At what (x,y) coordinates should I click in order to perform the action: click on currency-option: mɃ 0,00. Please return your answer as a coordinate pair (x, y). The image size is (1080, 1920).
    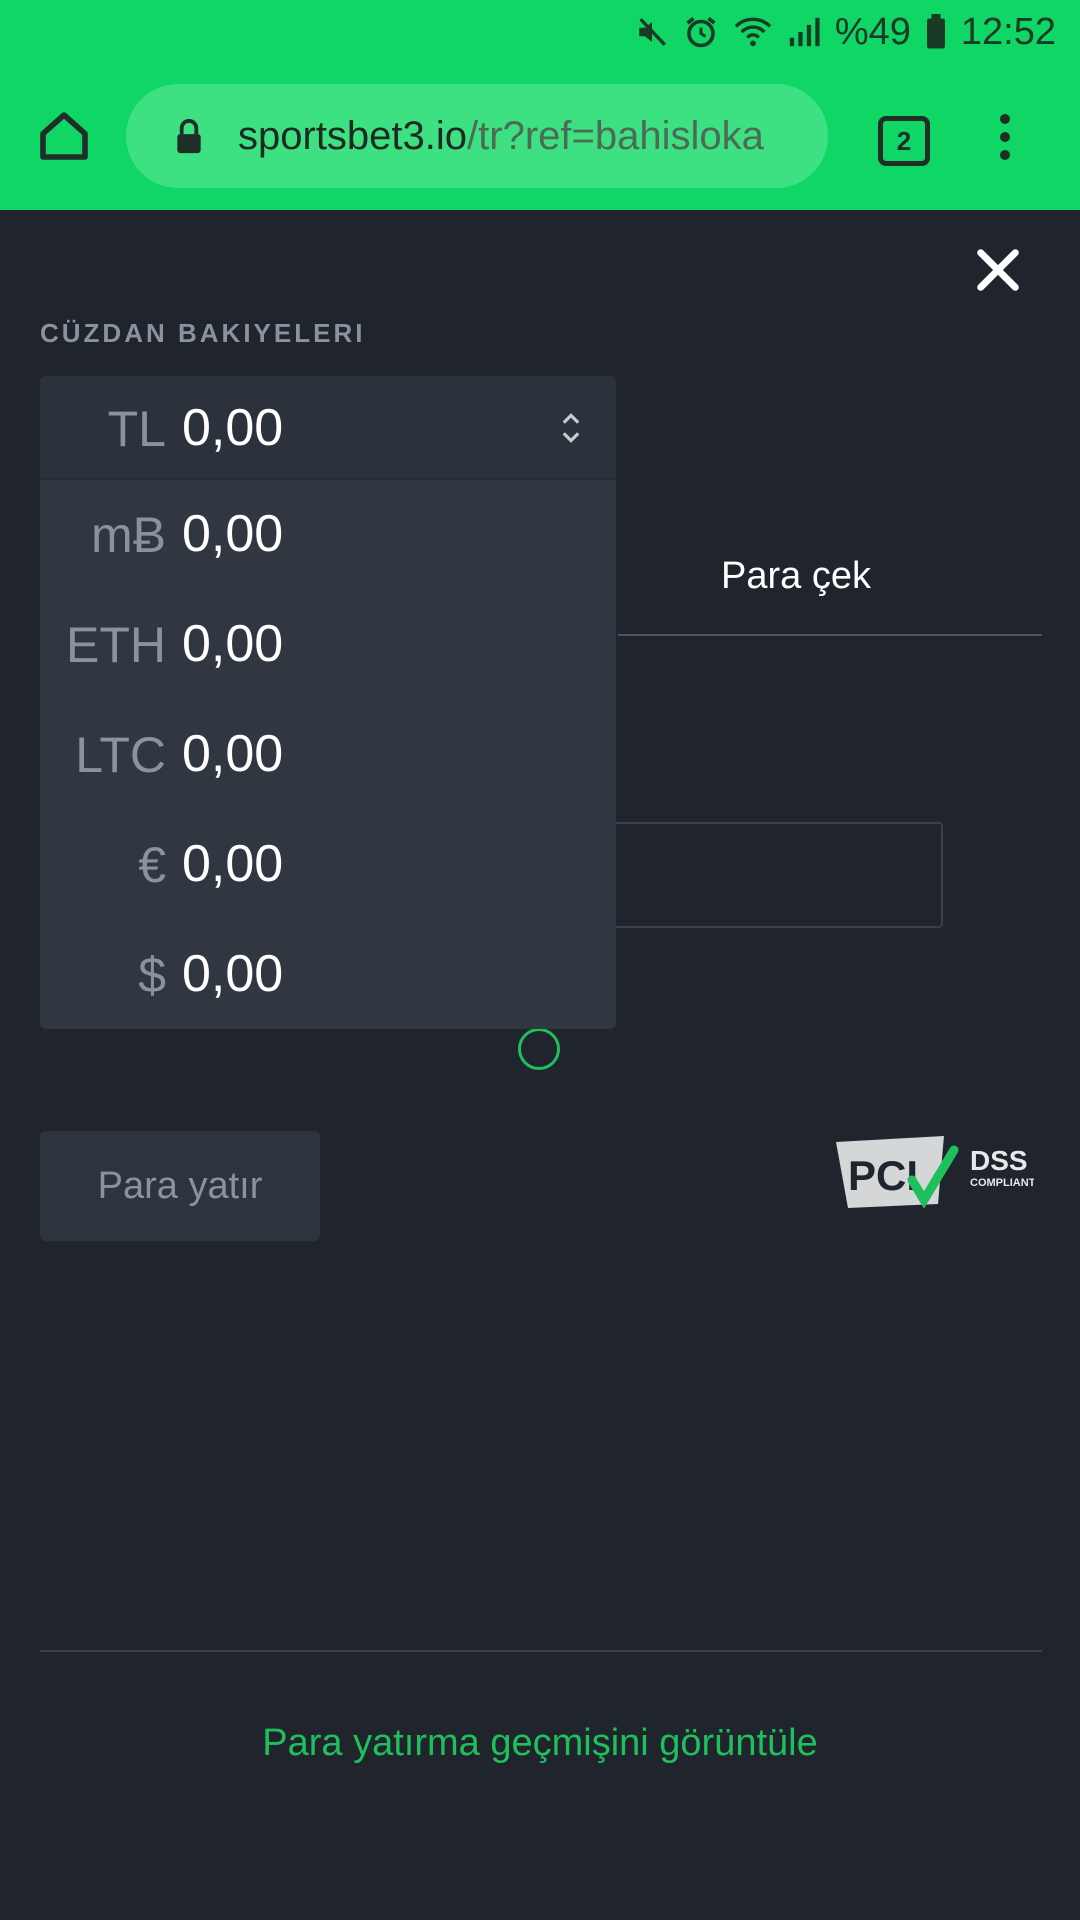
    Looking at the image, I should click on (328, 535).